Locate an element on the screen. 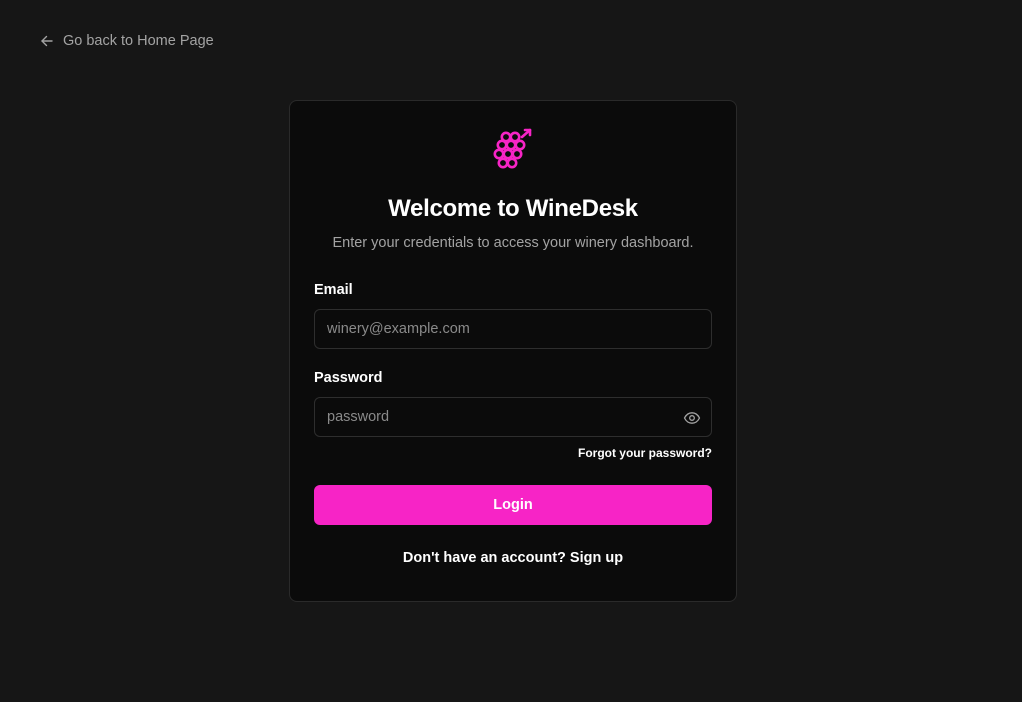  email-field is located at coordinates (513, 329).